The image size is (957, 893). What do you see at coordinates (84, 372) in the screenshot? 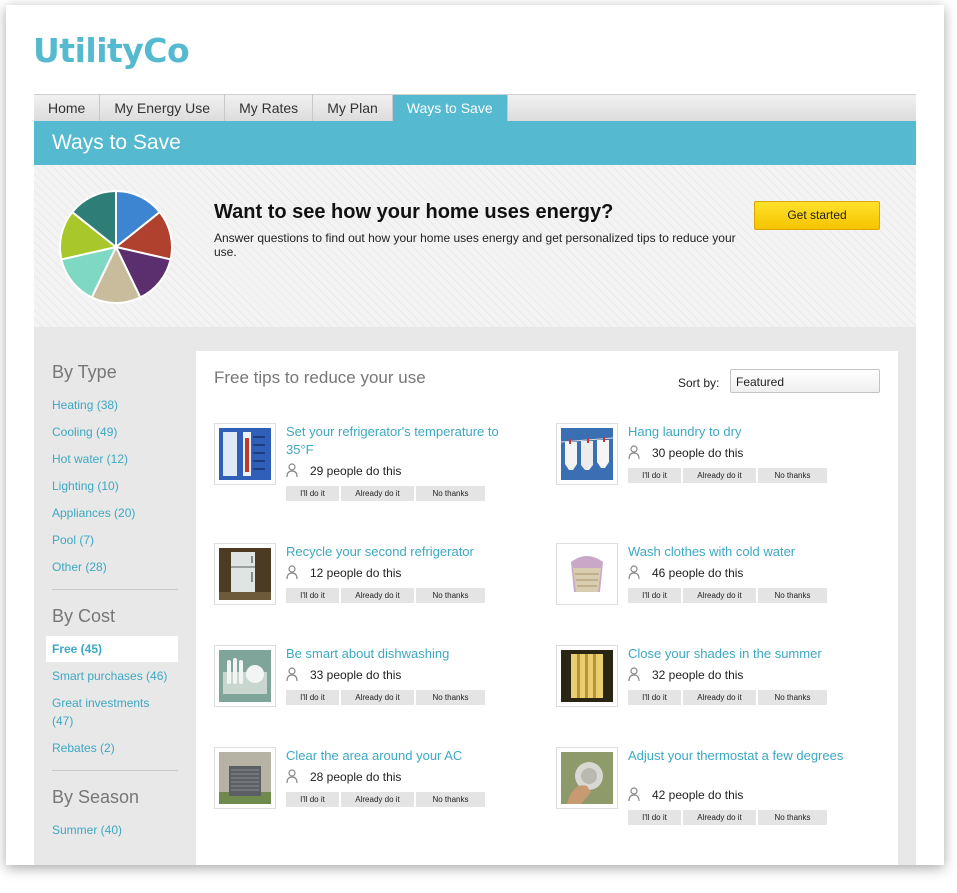
I see `filter-heading-type: By Type` at bounding box center [84, 372].